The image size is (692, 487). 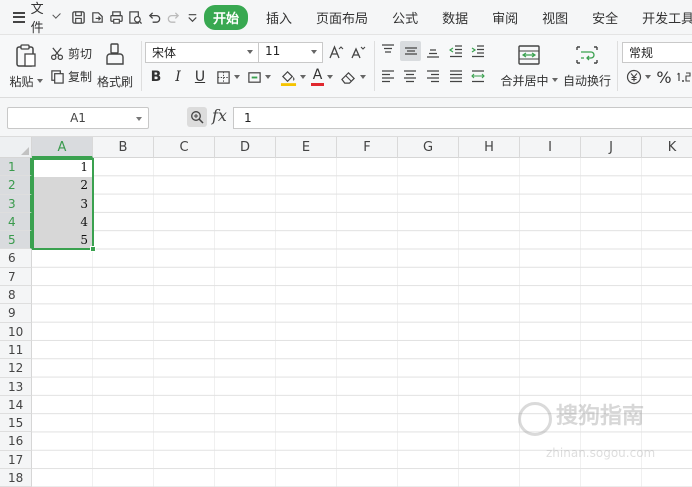 What do you see at coordinates (16, 423) in the screenshot?
I see `row-header-15: 15` at bounding box center [16, 423].